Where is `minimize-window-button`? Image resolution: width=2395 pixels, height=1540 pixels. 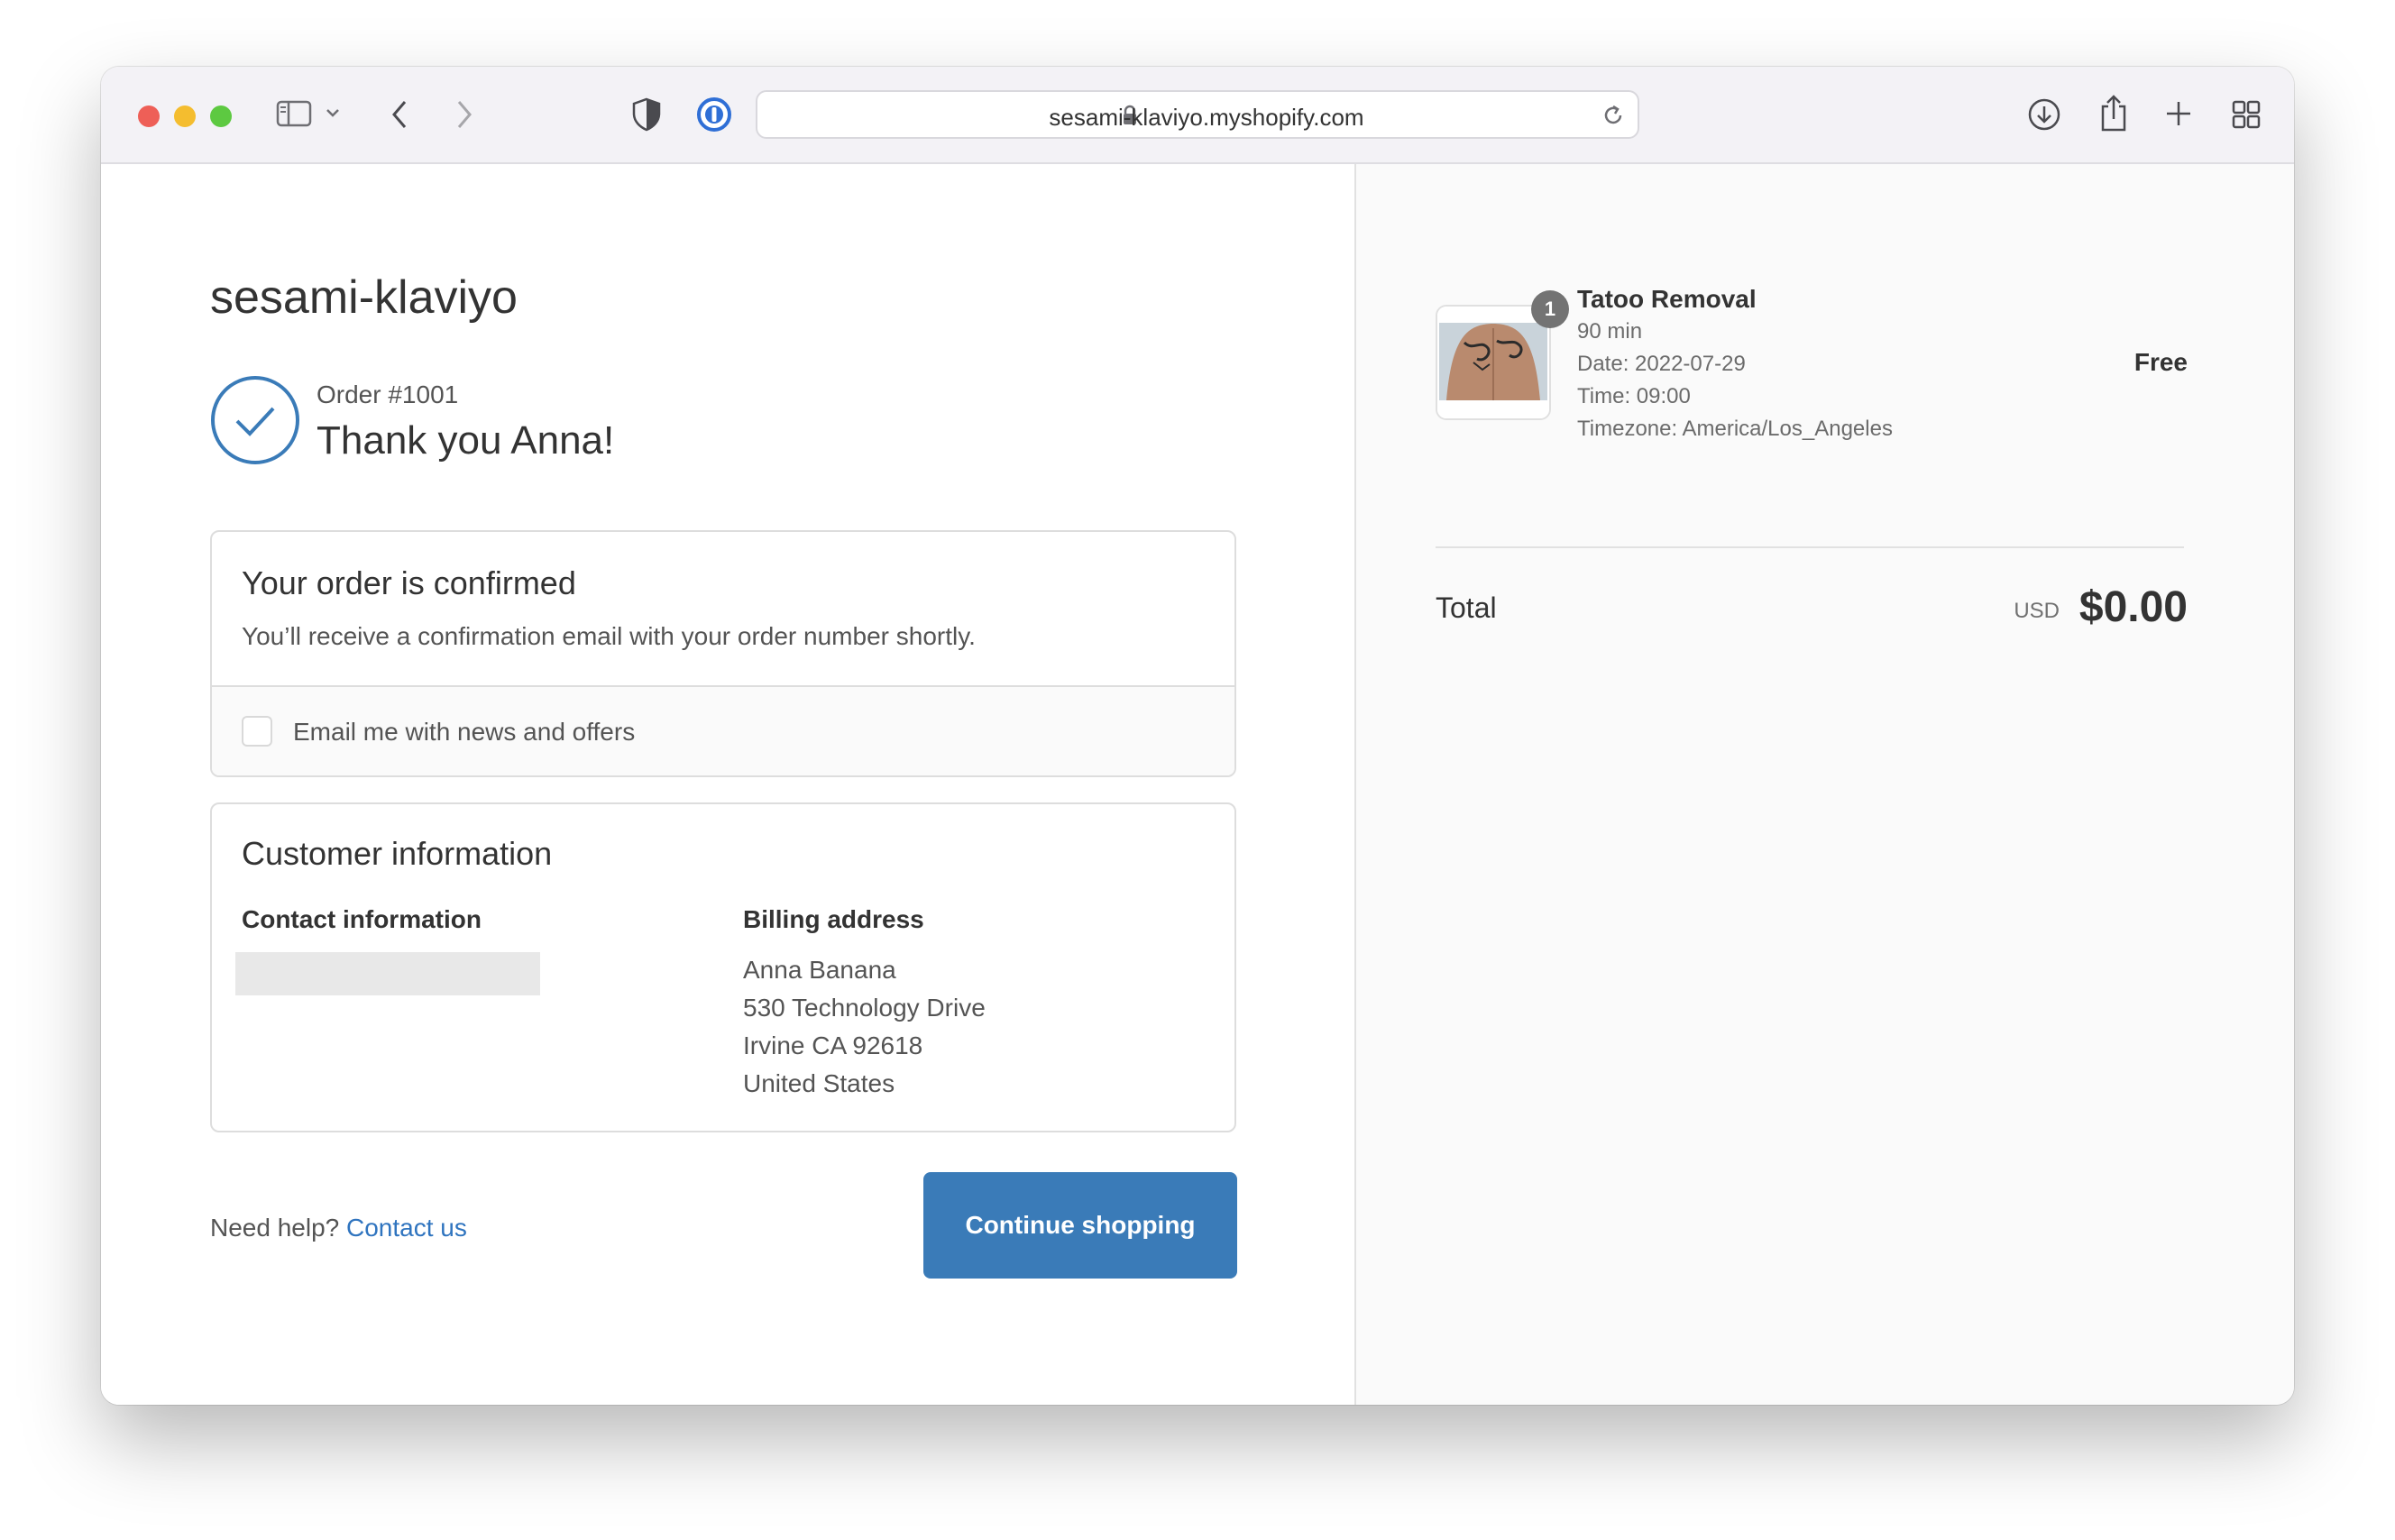
minimize-window-button is located at coordinates (185, 116).